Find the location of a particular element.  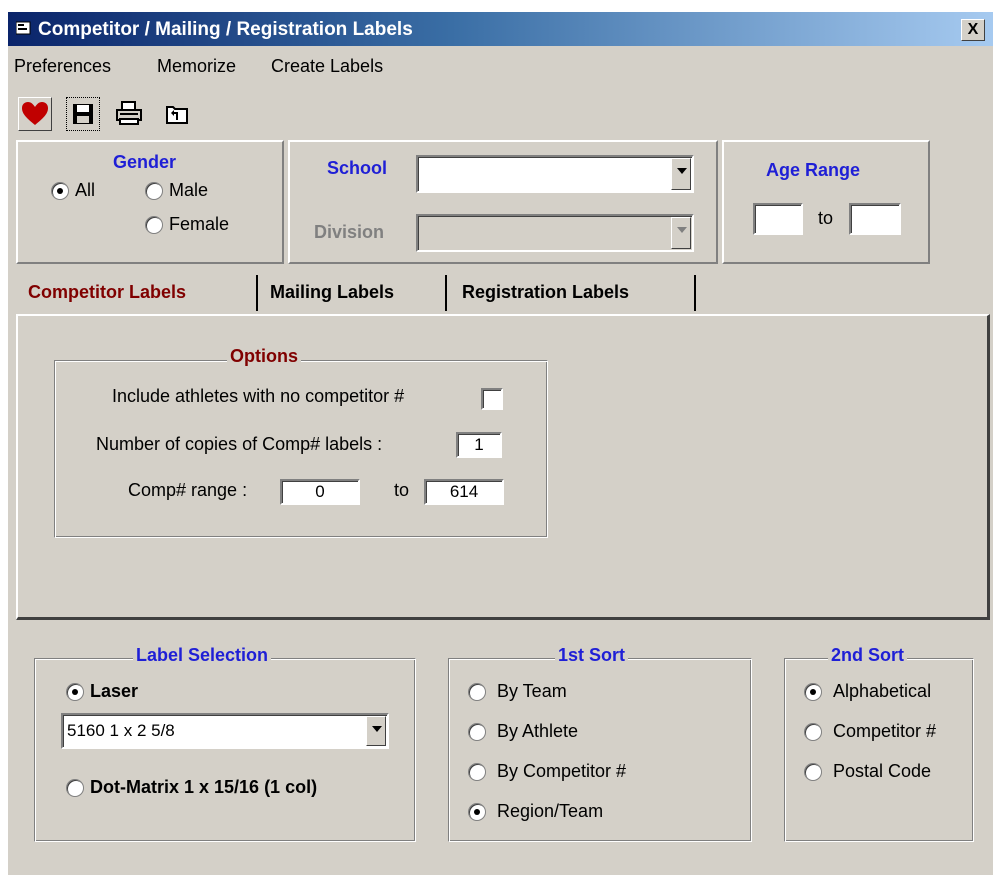

sort1-by-athlete-label: By Athlete is located at coordinates (538, 731).